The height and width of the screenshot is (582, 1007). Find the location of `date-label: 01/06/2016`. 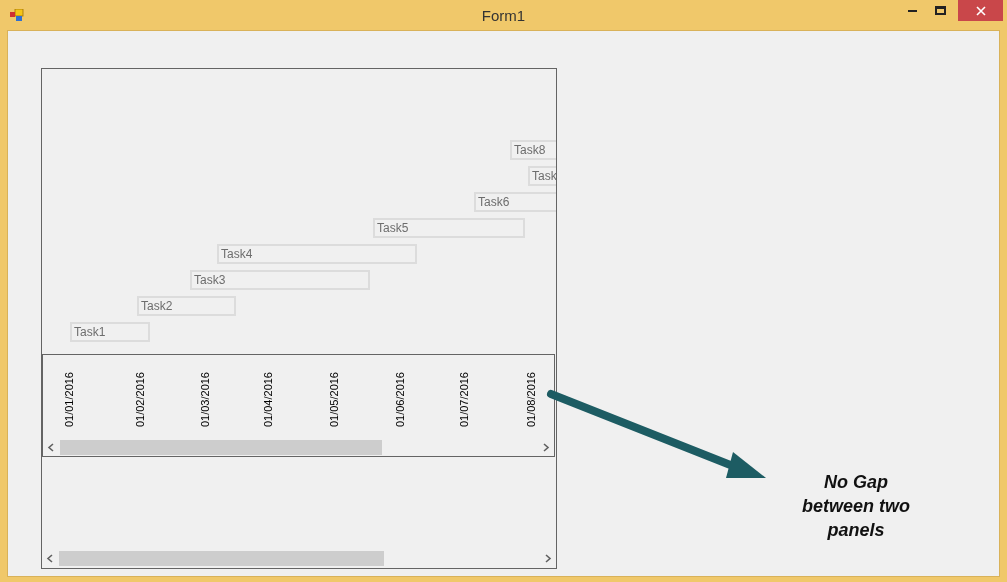

date-label: 01/06/2016 is located at coordinates (400, 400).